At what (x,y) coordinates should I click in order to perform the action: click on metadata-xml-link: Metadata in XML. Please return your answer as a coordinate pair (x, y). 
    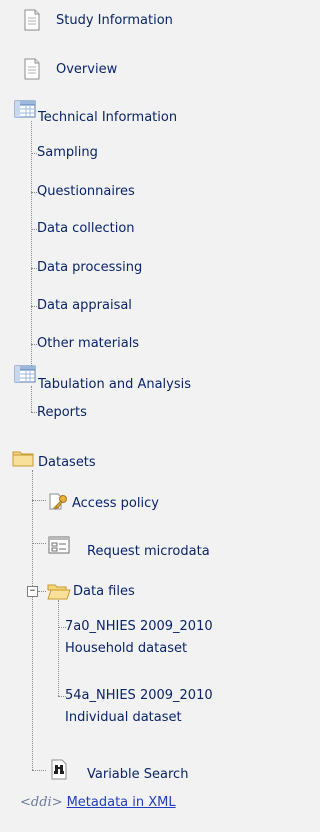
    Looking at the image, I should click on (121, 802).